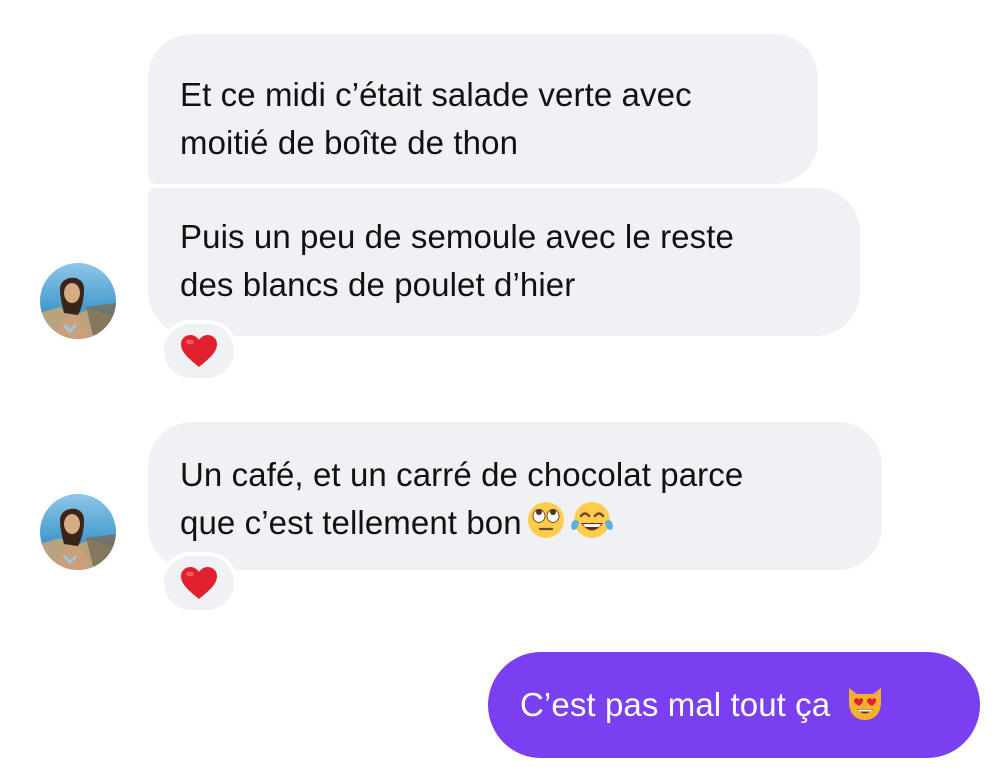 The width and height of the screenshot is (1000, 767). I want to click on face-with-rolling-eyes-icon, so click(546, 526).